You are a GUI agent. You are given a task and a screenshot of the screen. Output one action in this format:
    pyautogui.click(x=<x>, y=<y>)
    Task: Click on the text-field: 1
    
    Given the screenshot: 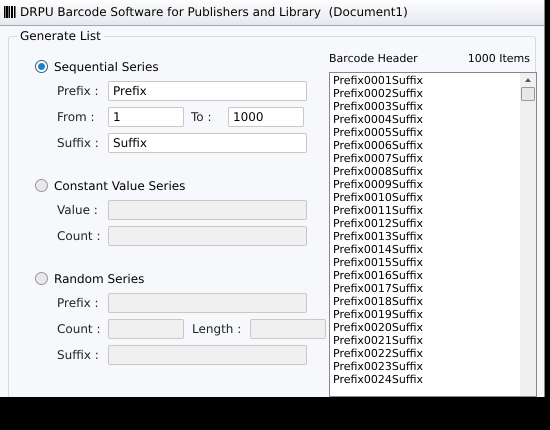 What is the action you would take?
    pyautogui.click(x=146, y=116)
    